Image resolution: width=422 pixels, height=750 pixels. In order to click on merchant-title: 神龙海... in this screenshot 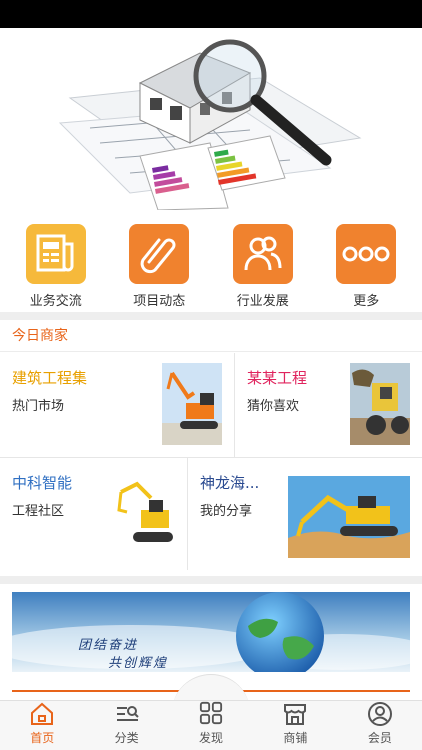, I will do `click(230, 483)`.